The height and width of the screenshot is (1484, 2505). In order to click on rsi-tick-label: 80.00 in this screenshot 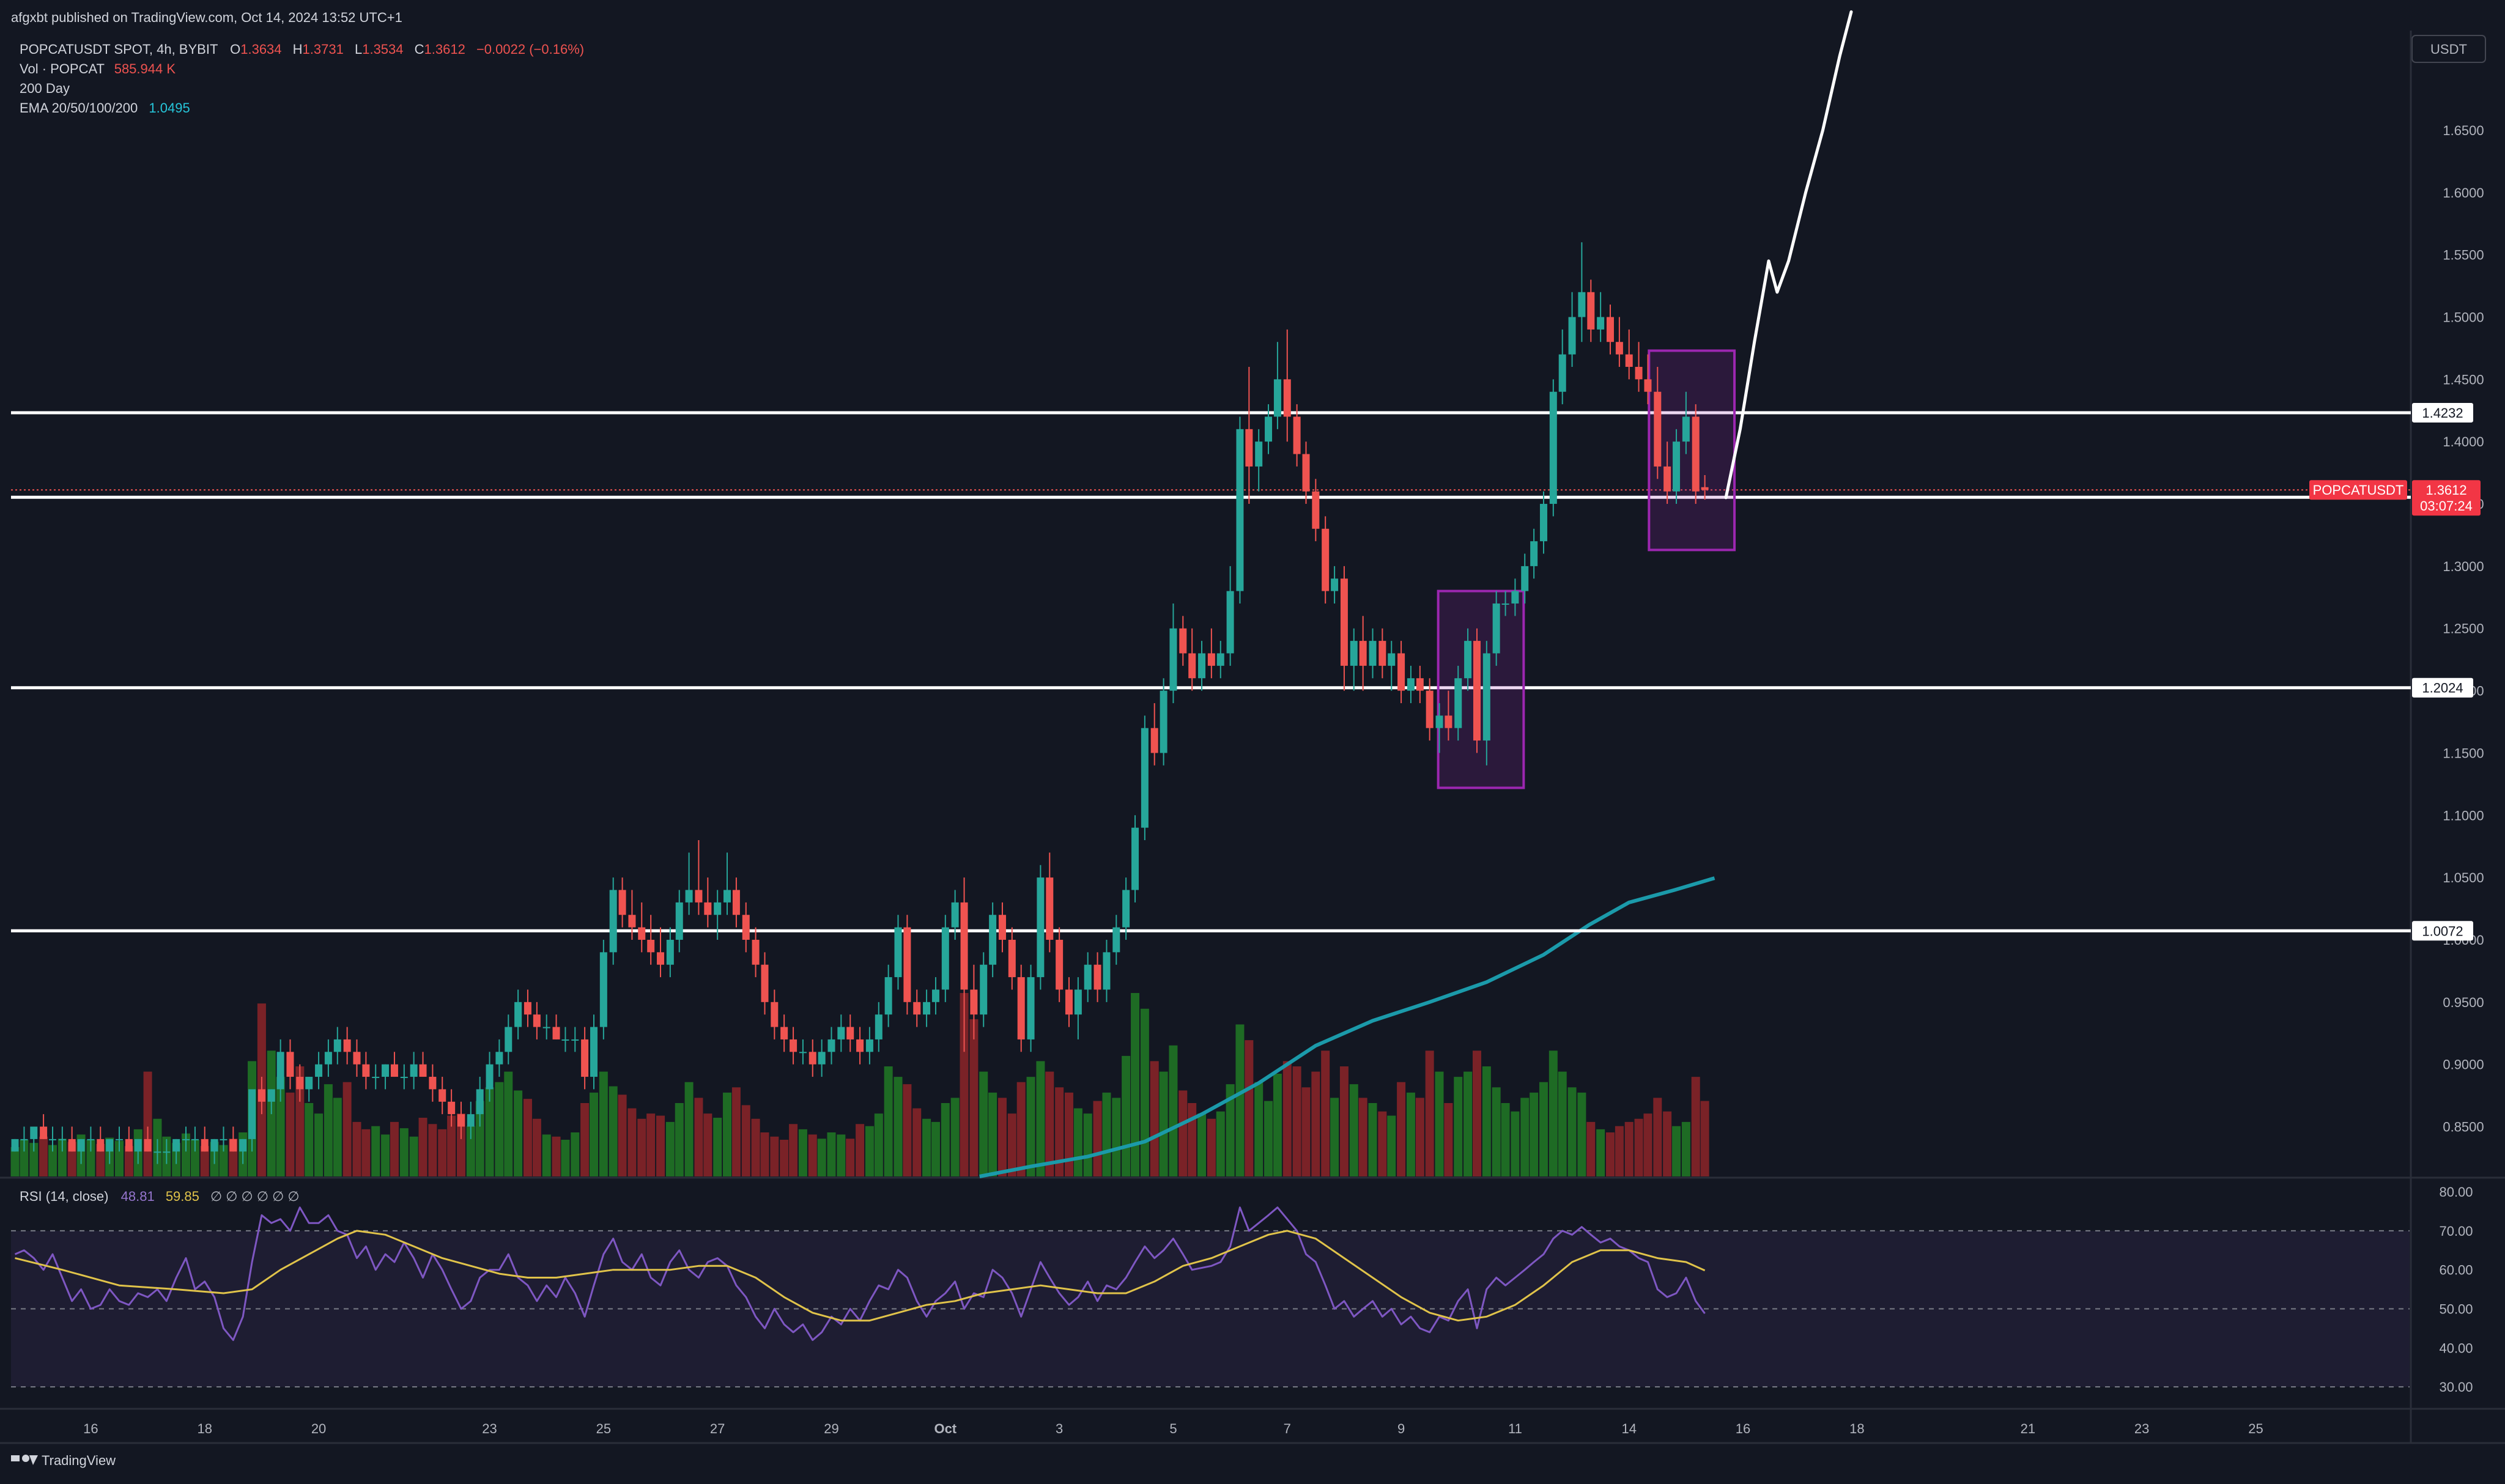, I will do `click(2456, 1192)`.